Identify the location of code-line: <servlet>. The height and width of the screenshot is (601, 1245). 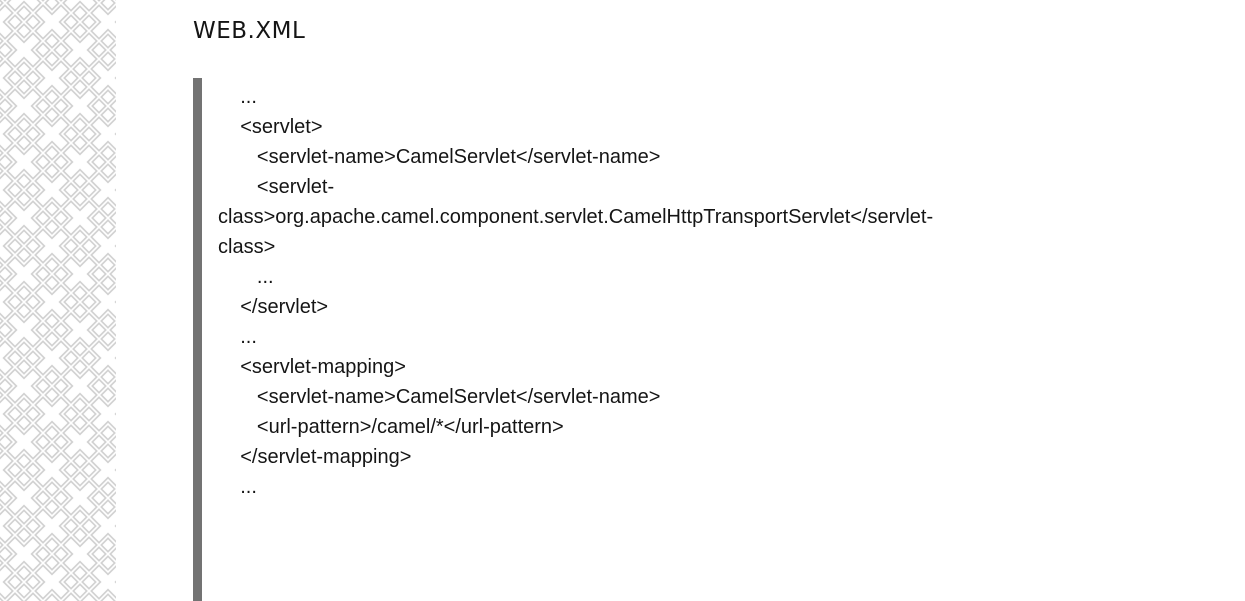
(270, 127).